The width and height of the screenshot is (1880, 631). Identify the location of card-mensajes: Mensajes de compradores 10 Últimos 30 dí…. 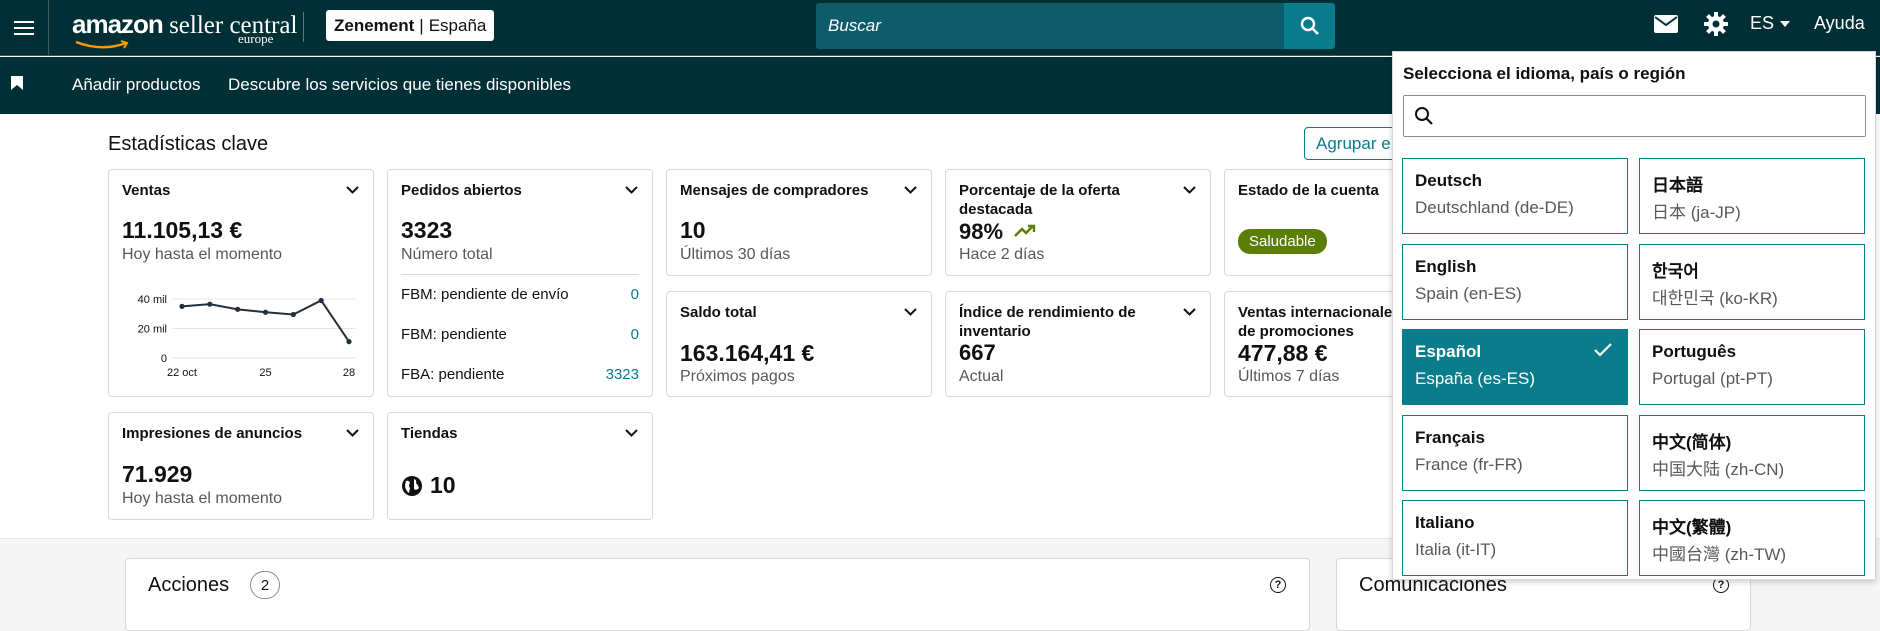
(799, 222).